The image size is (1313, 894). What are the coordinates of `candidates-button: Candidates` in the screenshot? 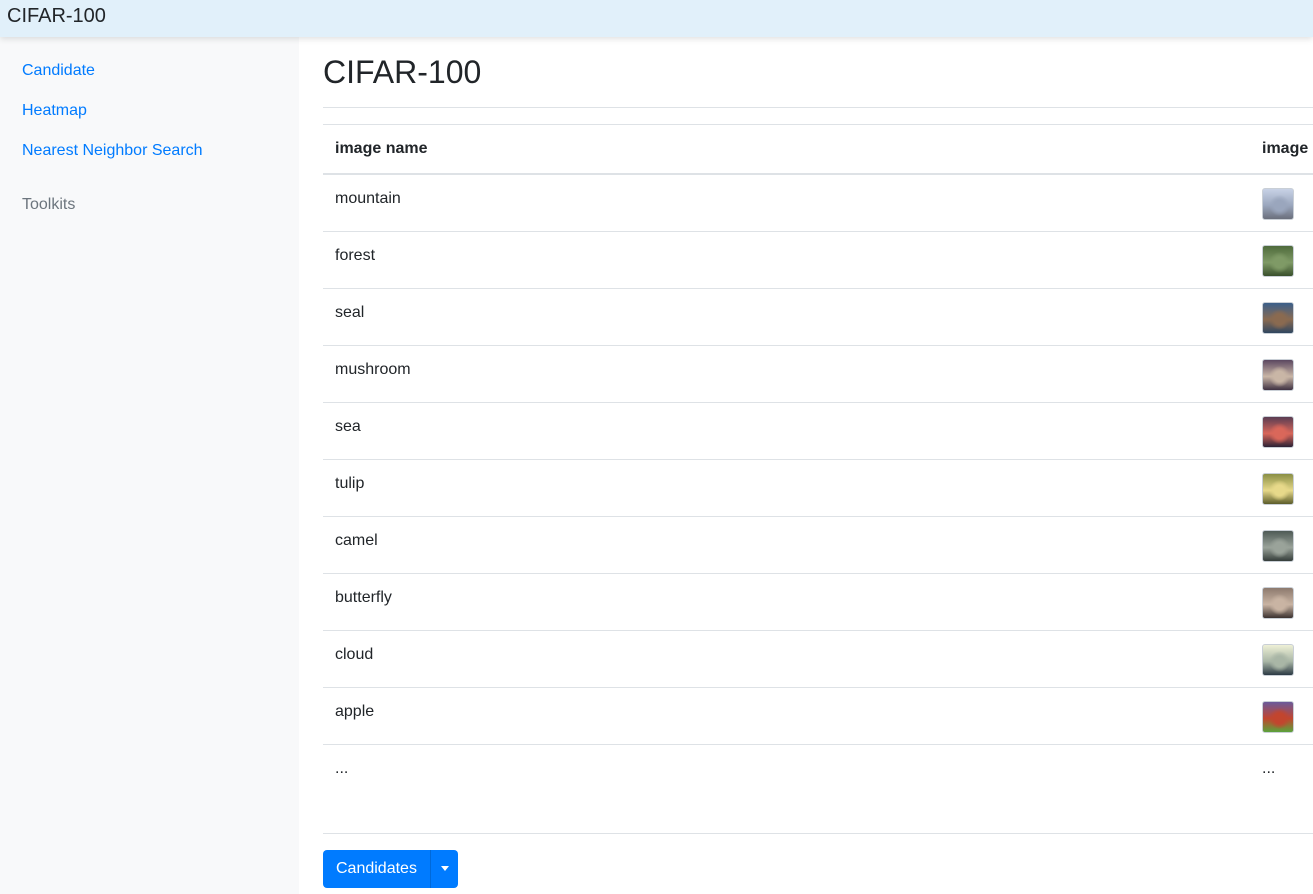 It's located at (376, 869).